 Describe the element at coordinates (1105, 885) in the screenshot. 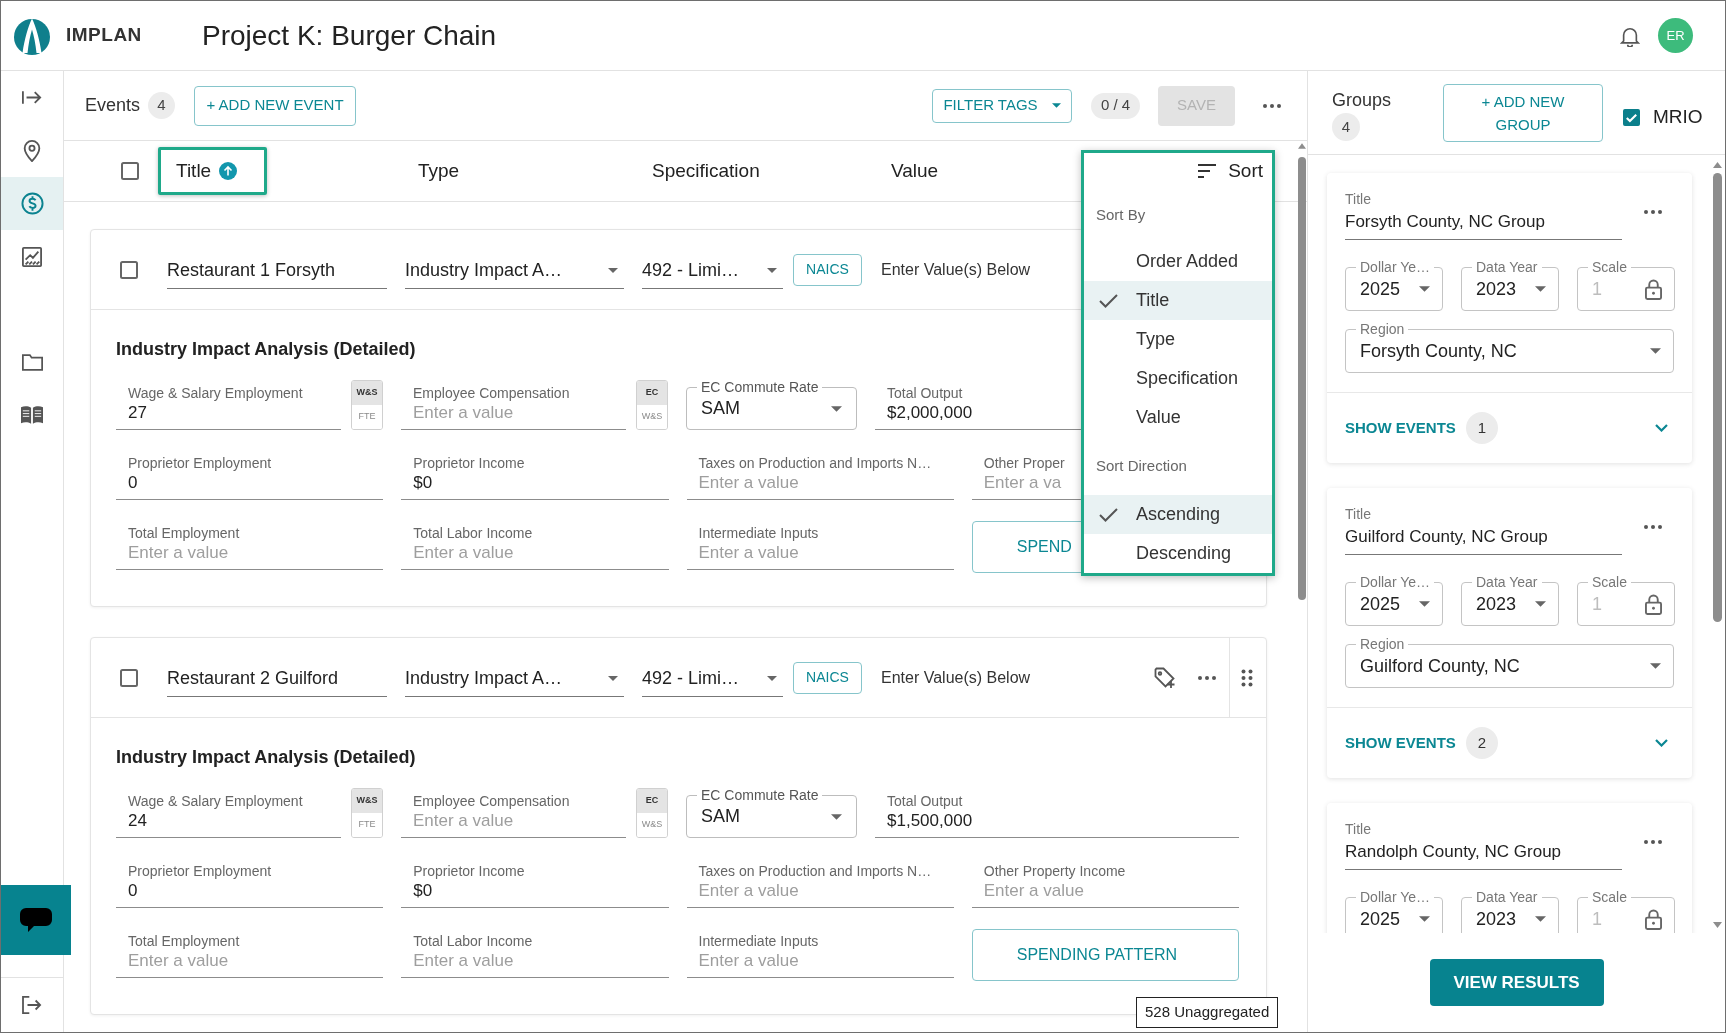

I see `text-field: Other Property Income Enter a value` at that location.